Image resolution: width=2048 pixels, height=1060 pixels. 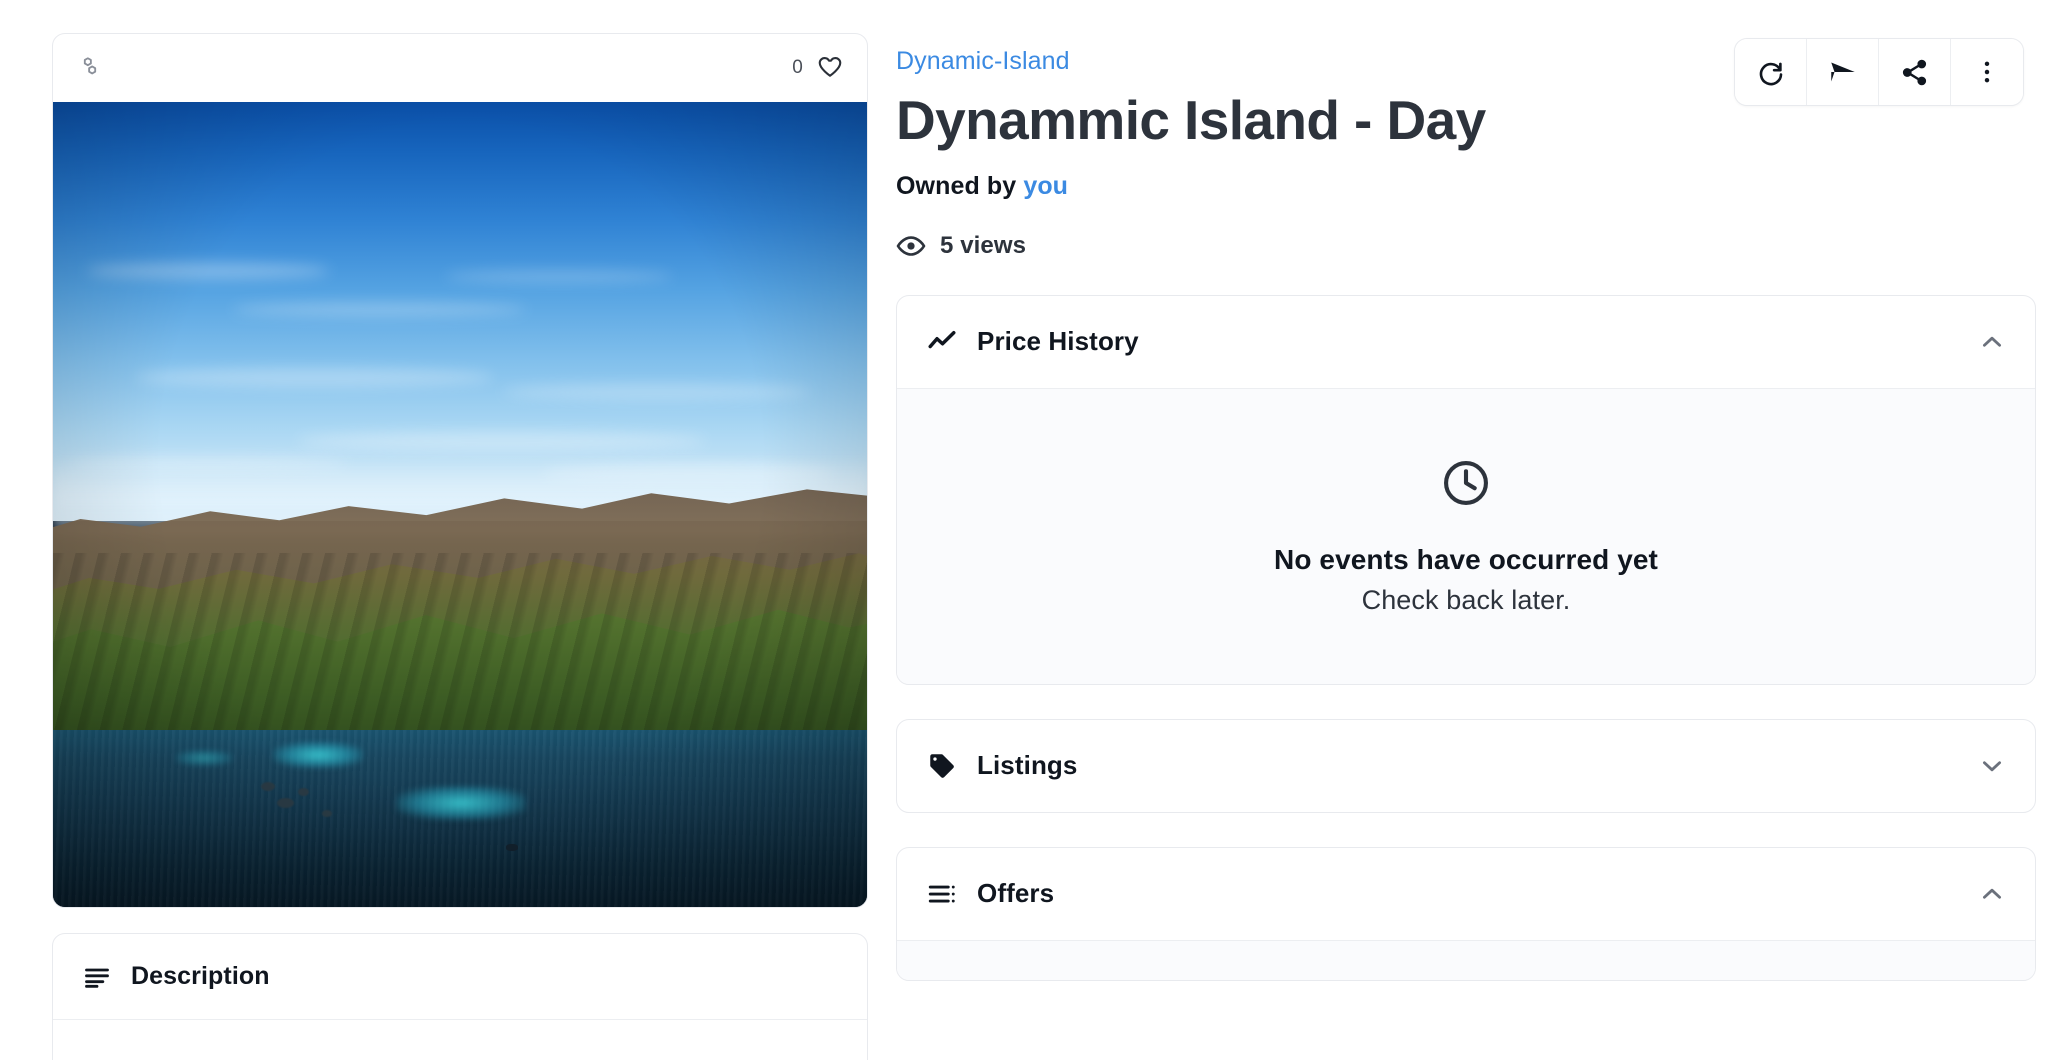 What do you see at coordinates (1453, 893) in the screenshot?
I see `offers-header-left: Offers` at bounding box center [1453, 893].